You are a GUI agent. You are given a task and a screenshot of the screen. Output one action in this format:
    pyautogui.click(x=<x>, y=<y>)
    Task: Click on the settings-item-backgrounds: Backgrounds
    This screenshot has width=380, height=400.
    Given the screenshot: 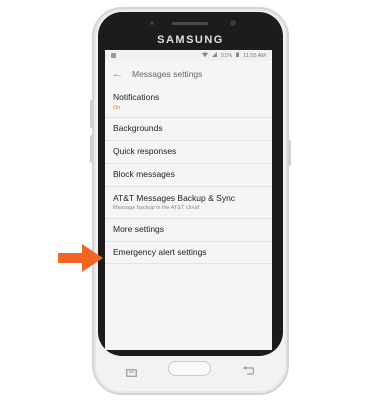 What is the action you would take?
    pyautogui.click(x=188, y=128)
    